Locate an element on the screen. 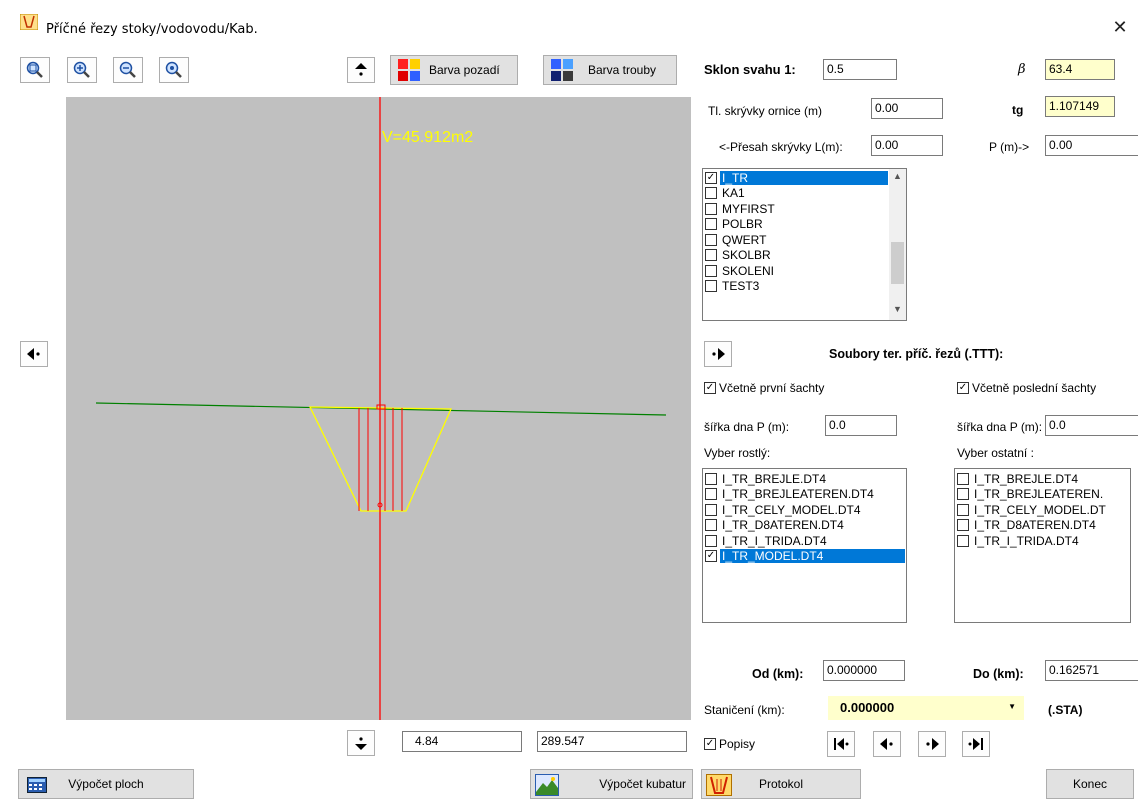  skryvka-input: 0.00 is located at coordinates (907, 108).